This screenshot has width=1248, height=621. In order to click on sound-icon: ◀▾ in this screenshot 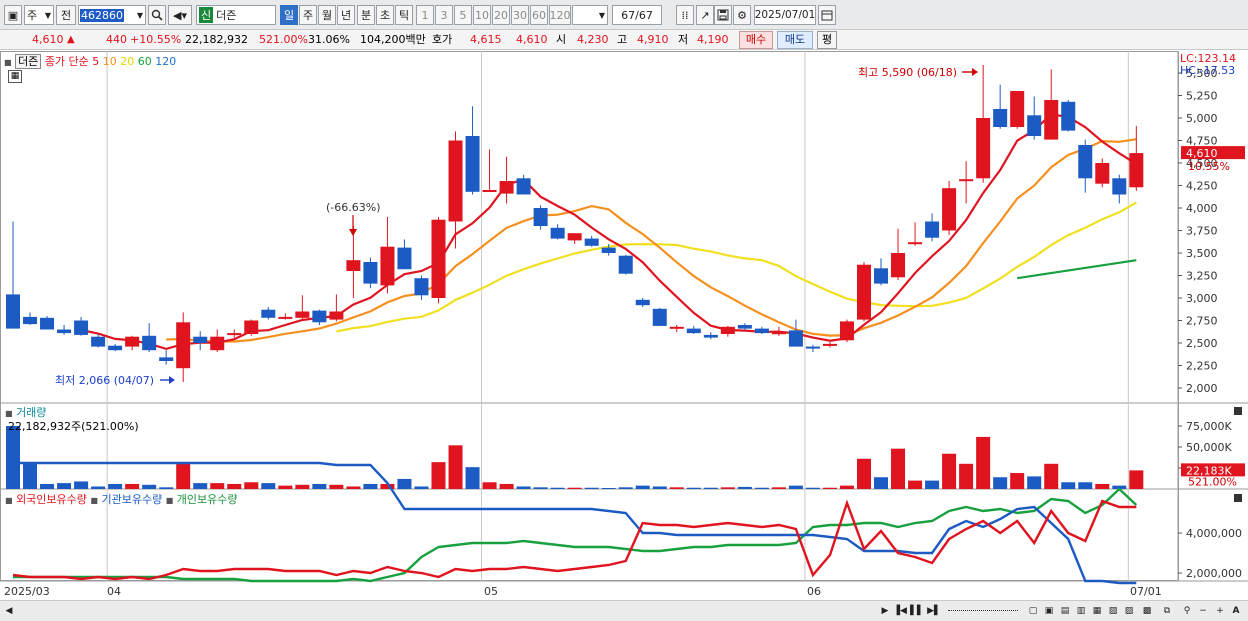, I will do `click(180, 15)`.